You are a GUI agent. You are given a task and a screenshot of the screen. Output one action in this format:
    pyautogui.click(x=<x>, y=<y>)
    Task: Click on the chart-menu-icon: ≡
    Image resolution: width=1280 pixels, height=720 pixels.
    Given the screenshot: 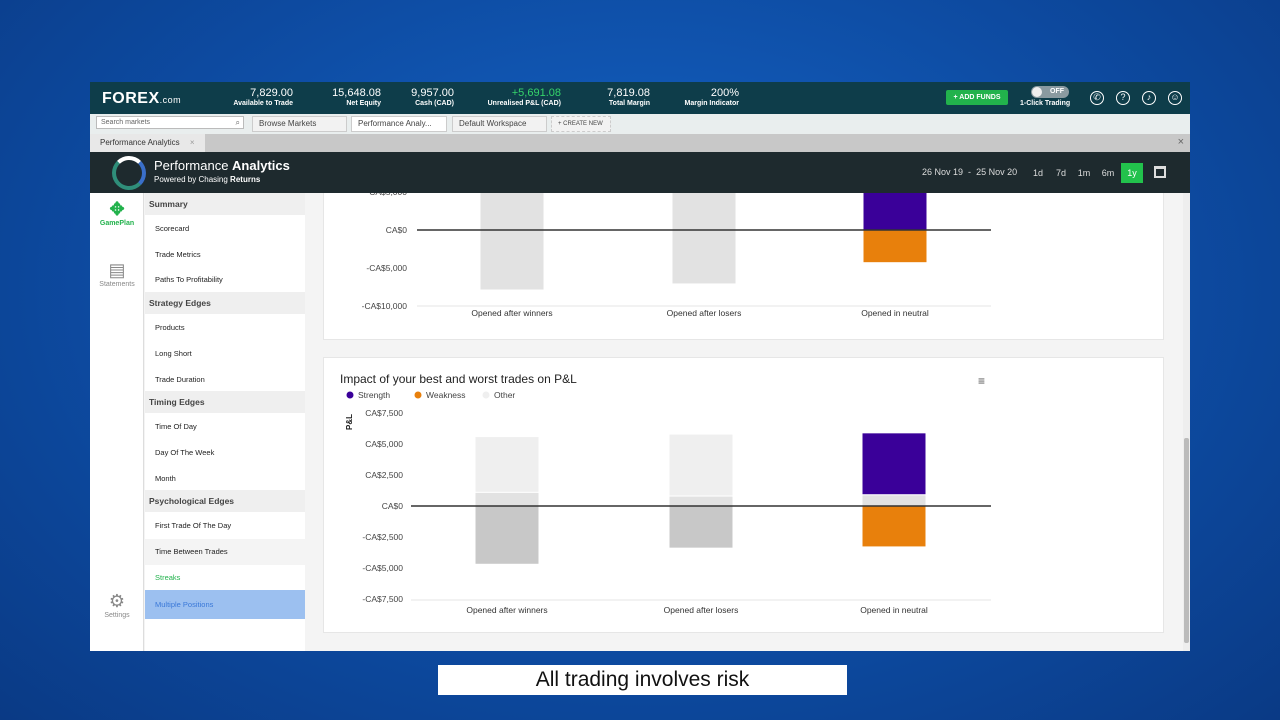 What is the action you would take?
    pyautogui.click(x=981, y=381)
    